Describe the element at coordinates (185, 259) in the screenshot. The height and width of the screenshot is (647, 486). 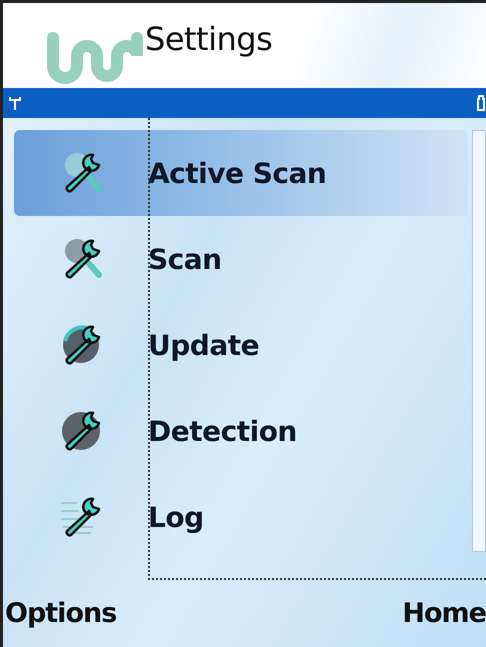
I see `menu-item-label: Scan` at that location.